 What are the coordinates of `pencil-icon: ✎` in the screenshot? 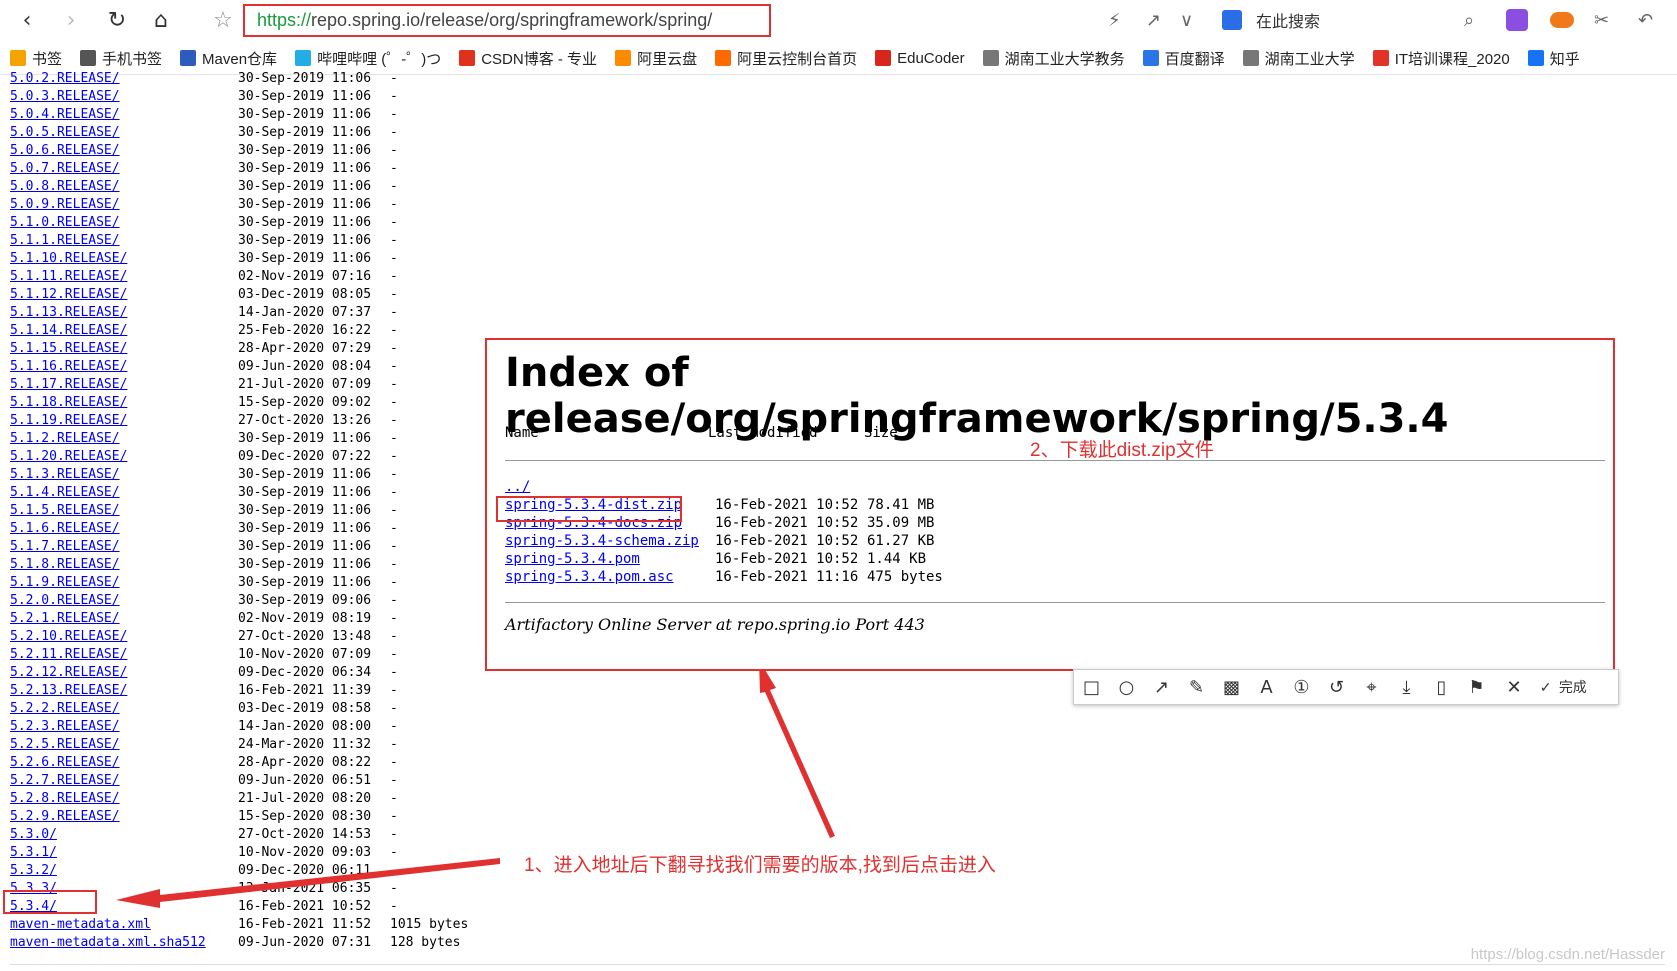 It's located at (1196, 687).